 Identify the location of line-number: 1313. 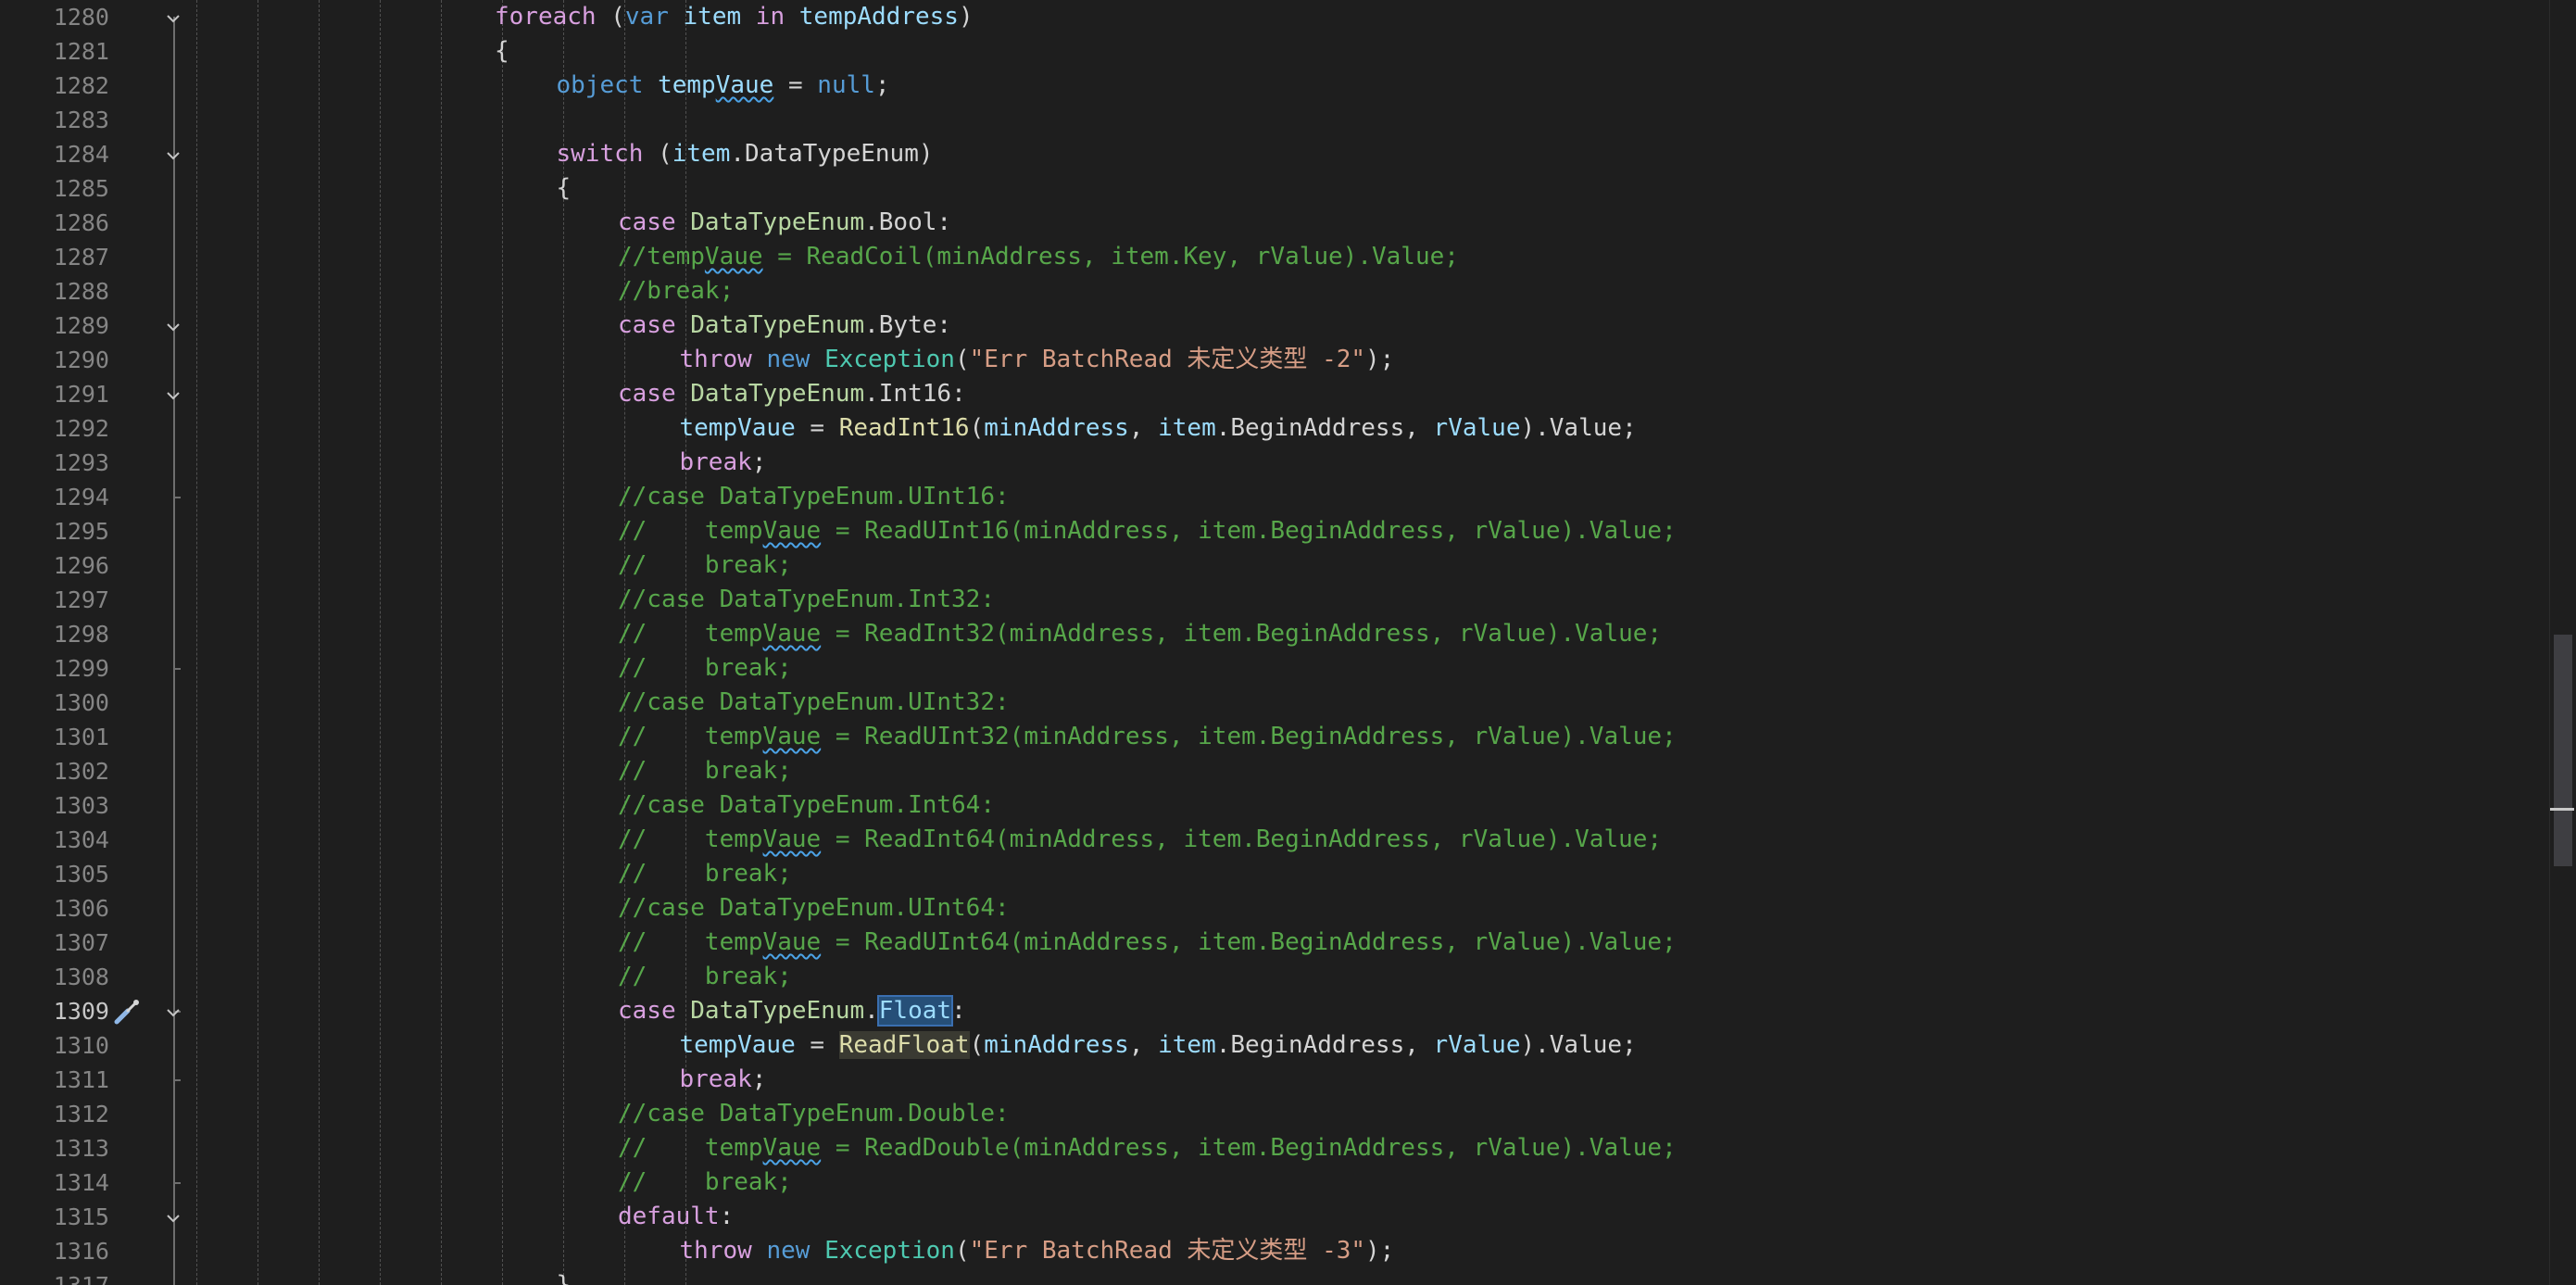
(54, 1148).